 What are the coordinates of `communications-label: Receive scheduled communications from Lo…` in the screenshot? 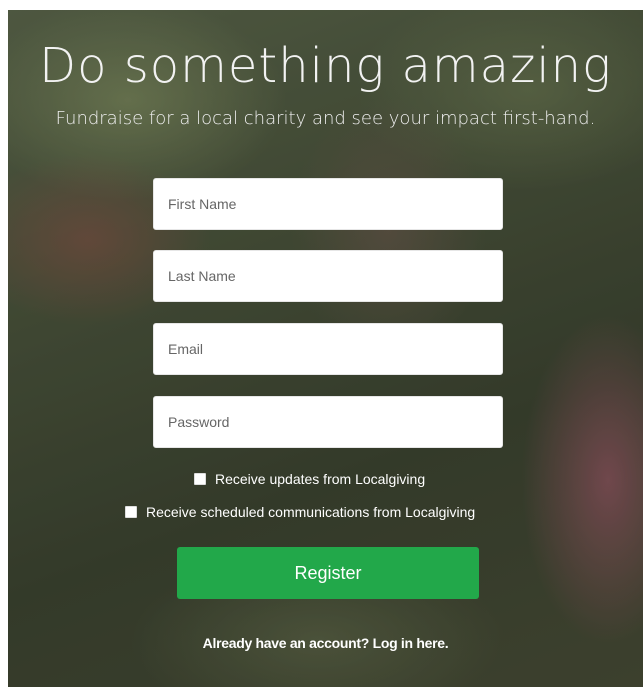 It's located at (311, 512).